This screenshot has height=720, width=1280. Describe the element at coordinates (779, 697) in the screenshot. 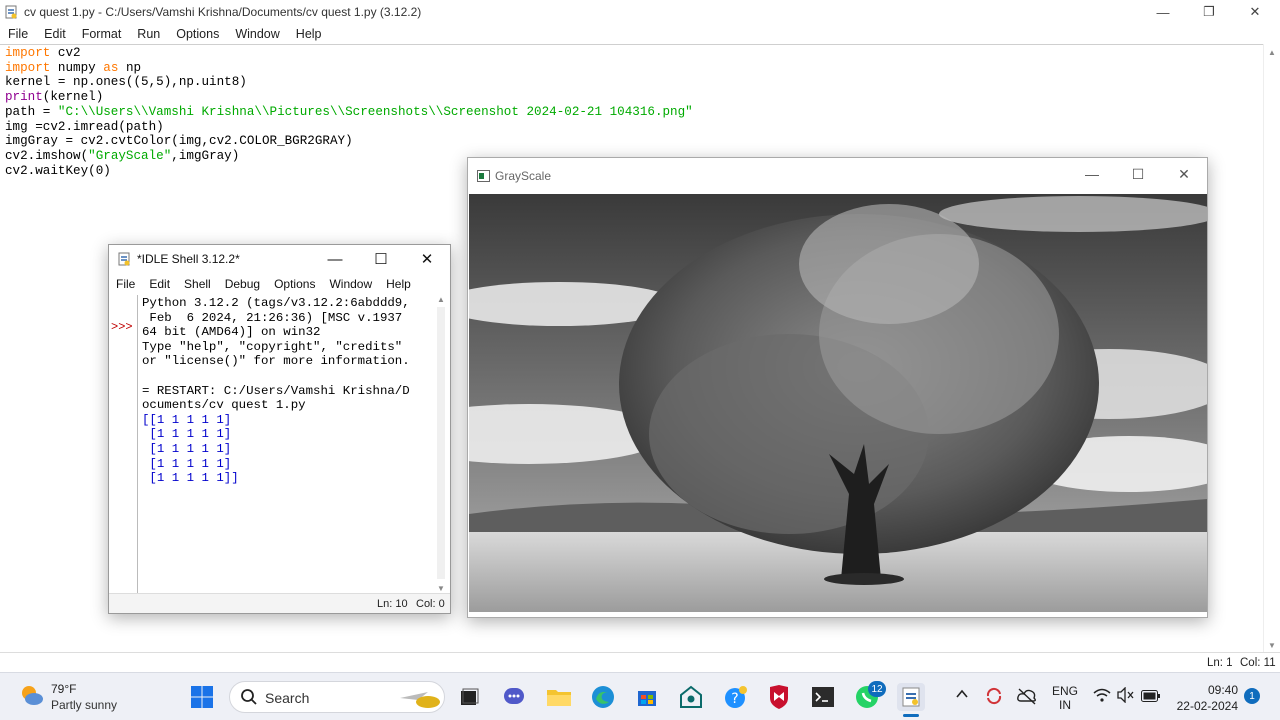

I see `mcafee-icon` at that location.